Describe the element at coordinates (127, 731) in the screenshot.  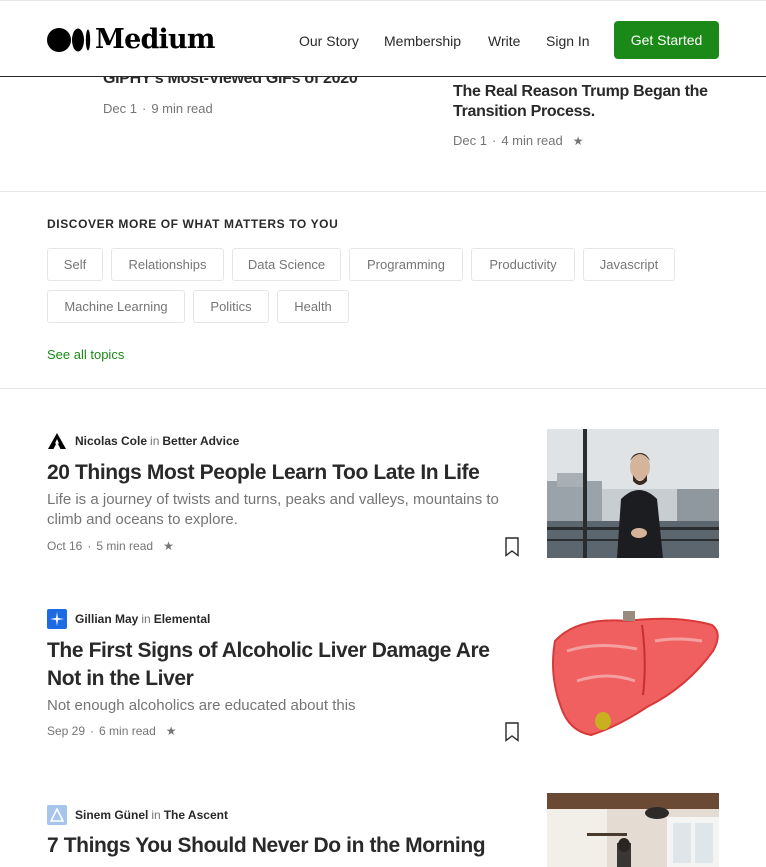
I see `article-read-time: 6 min read` at that location.